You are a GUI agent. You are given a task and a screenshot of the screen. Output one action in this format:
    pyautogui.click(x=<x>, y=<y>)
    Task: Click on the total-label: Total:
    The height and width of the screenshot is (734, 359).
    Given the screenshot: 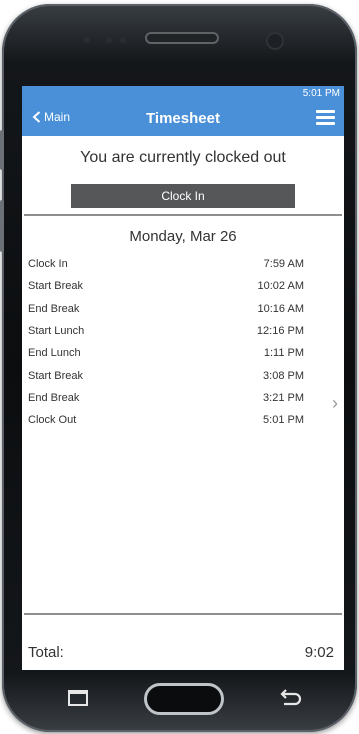 What is the action you would take?
    pyautogui.click(x=46, y=652)
    